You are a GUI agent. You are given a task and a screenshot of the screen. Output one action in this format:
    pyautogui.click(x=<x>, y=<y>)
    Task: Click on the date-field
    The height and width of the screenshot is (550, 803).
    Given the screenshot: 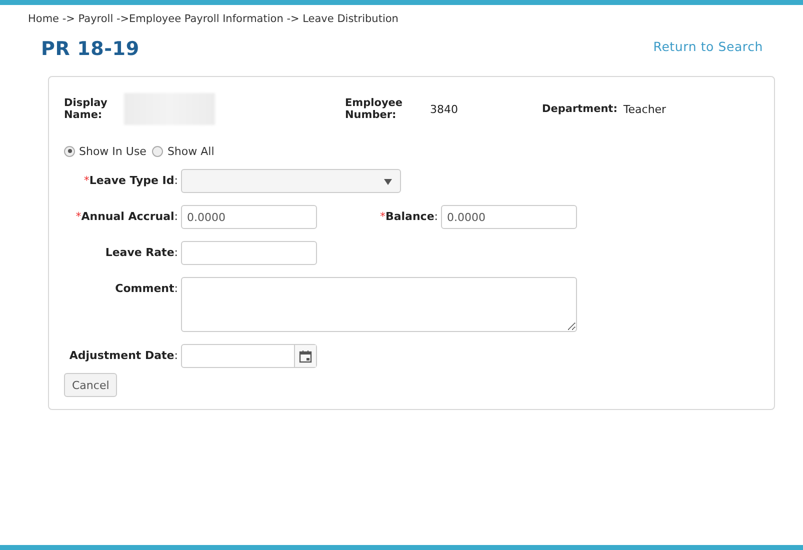 What is the action you would take?
    pyautogui.click(x=249, y=356)
    